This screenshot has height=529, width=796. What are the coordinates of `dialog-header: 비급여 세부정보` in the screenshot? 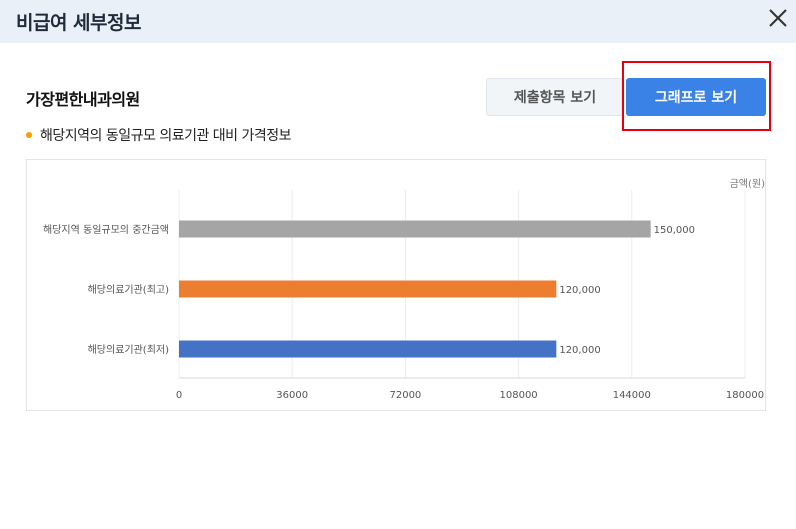 It's located at (398, 21).